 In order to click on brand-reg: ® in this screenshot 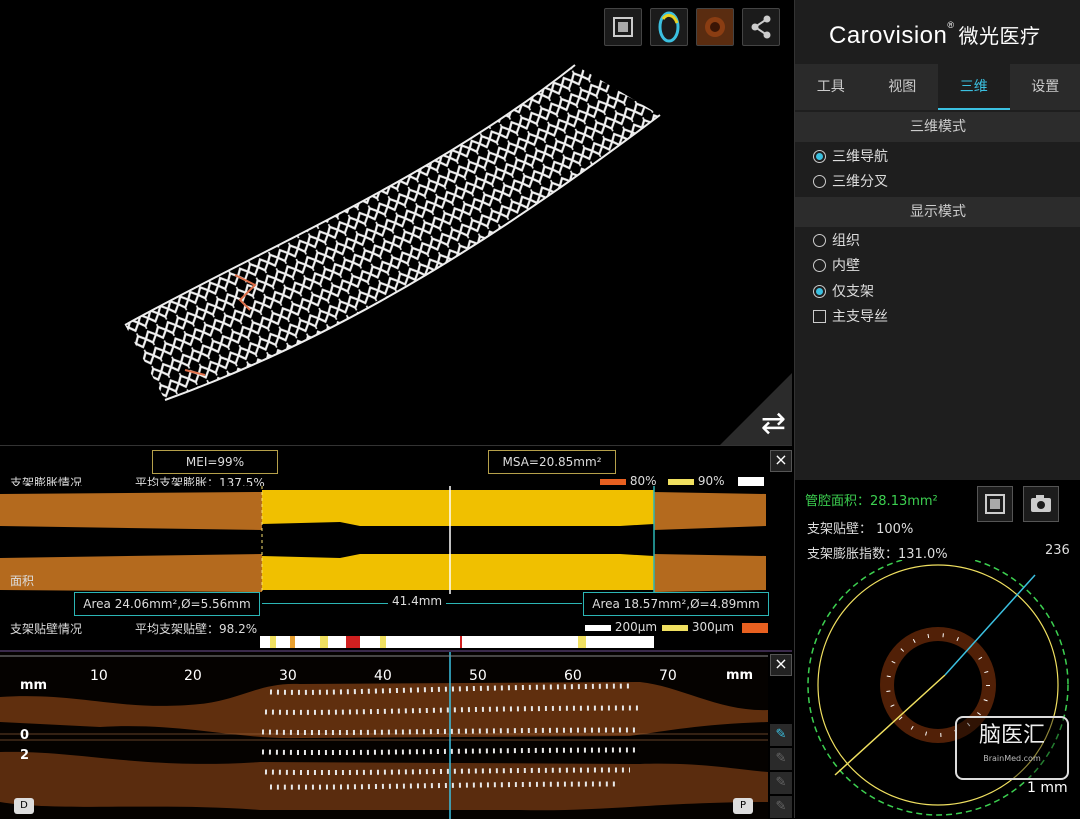, I will do `click(950, 25)`.